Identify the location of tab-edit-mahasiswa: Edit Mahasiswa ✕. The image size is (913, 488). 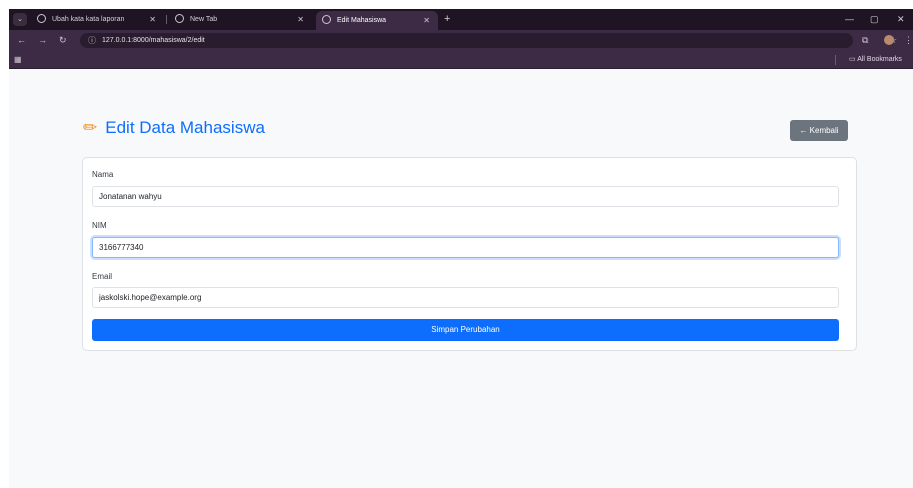
(377, 20).